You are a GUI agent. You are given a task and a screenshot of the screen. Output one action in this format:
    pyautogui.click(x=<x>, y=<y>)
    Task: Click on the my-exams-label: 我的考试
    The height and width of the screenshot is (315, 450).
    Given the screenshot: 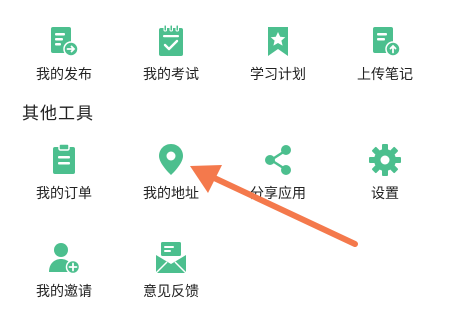 What is the action you would take?
    pyautogui.click(x=171, y=75)
    